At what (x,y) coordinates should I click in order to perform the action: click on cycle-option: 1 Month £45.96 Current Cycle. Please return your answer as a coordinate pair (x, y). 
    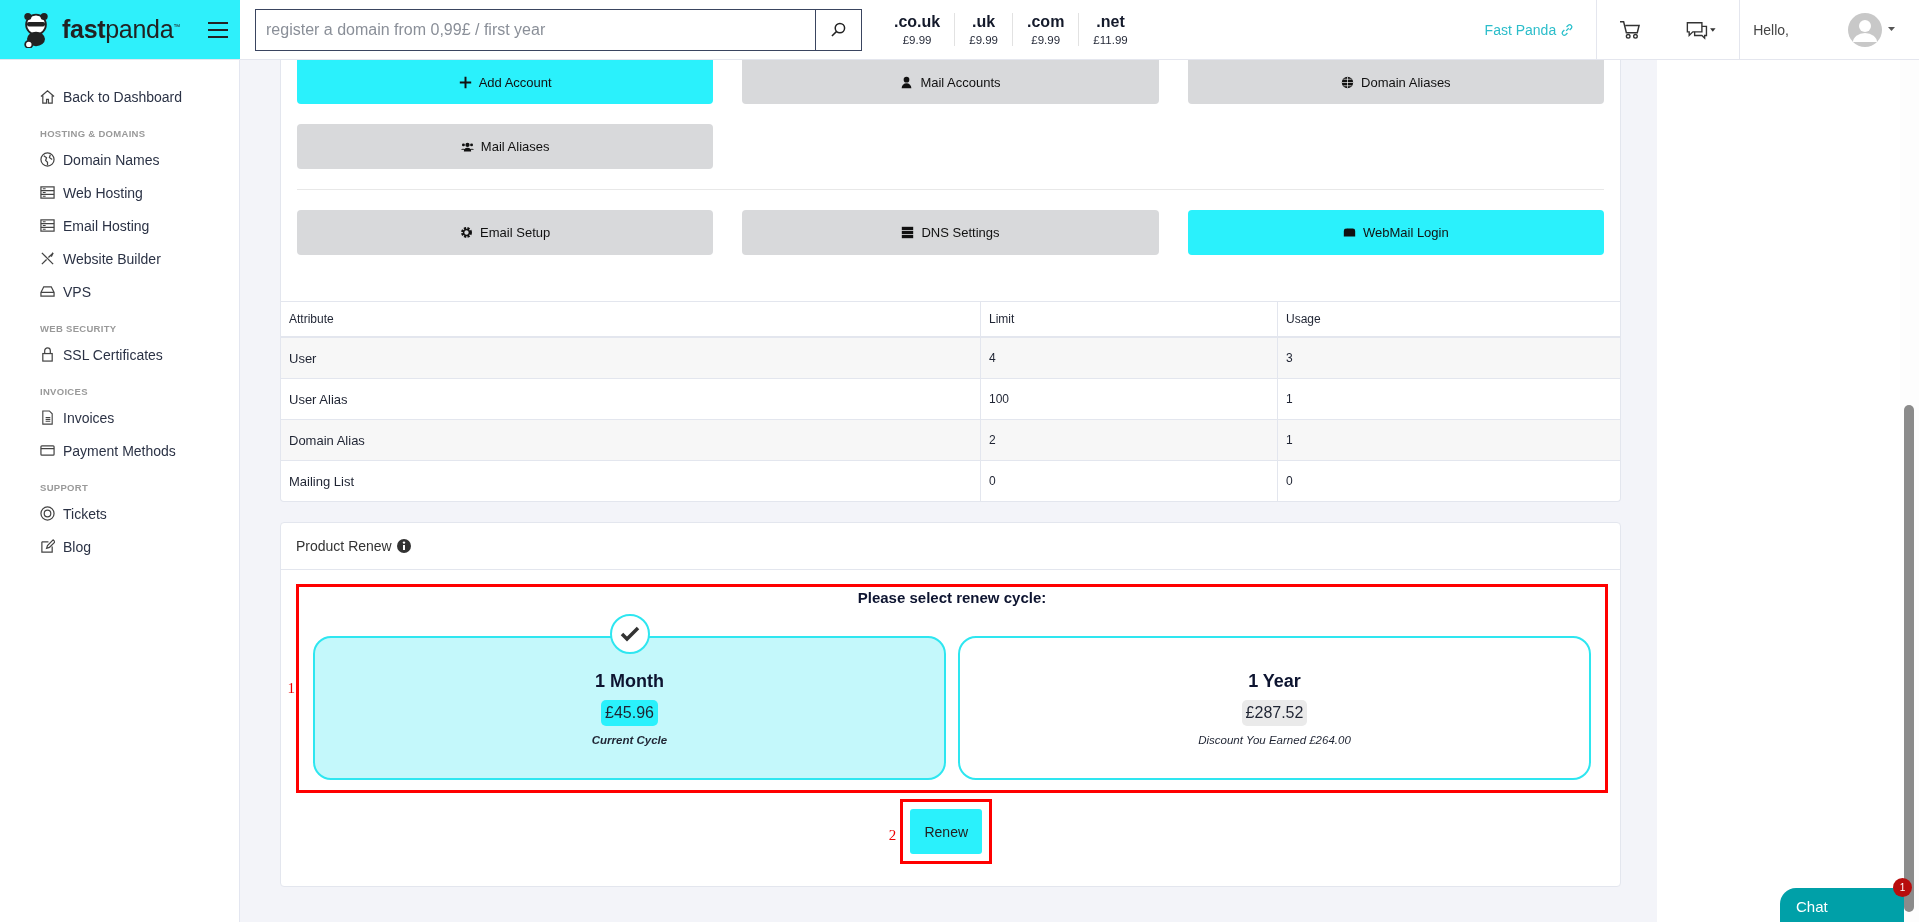
    Looking at the image, I should click on (629, 708).